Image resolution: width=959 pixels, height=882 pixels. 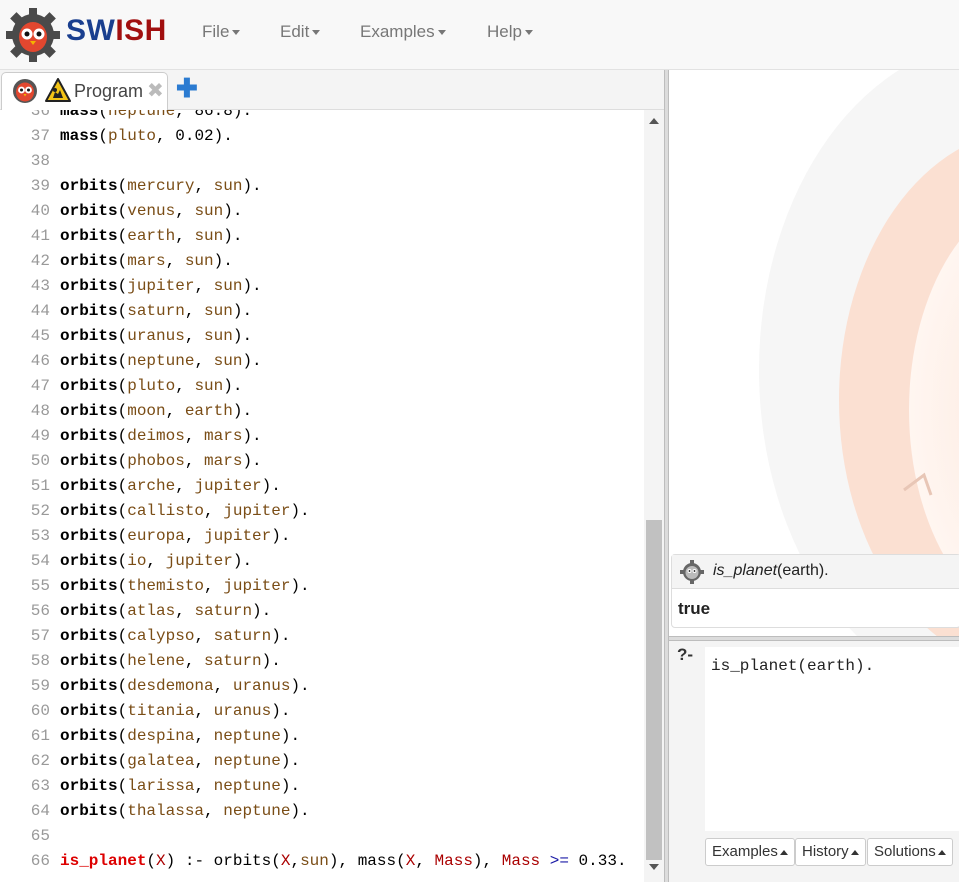 I want to click on swish-owl-logo-icon, so click(x=33, y=35).